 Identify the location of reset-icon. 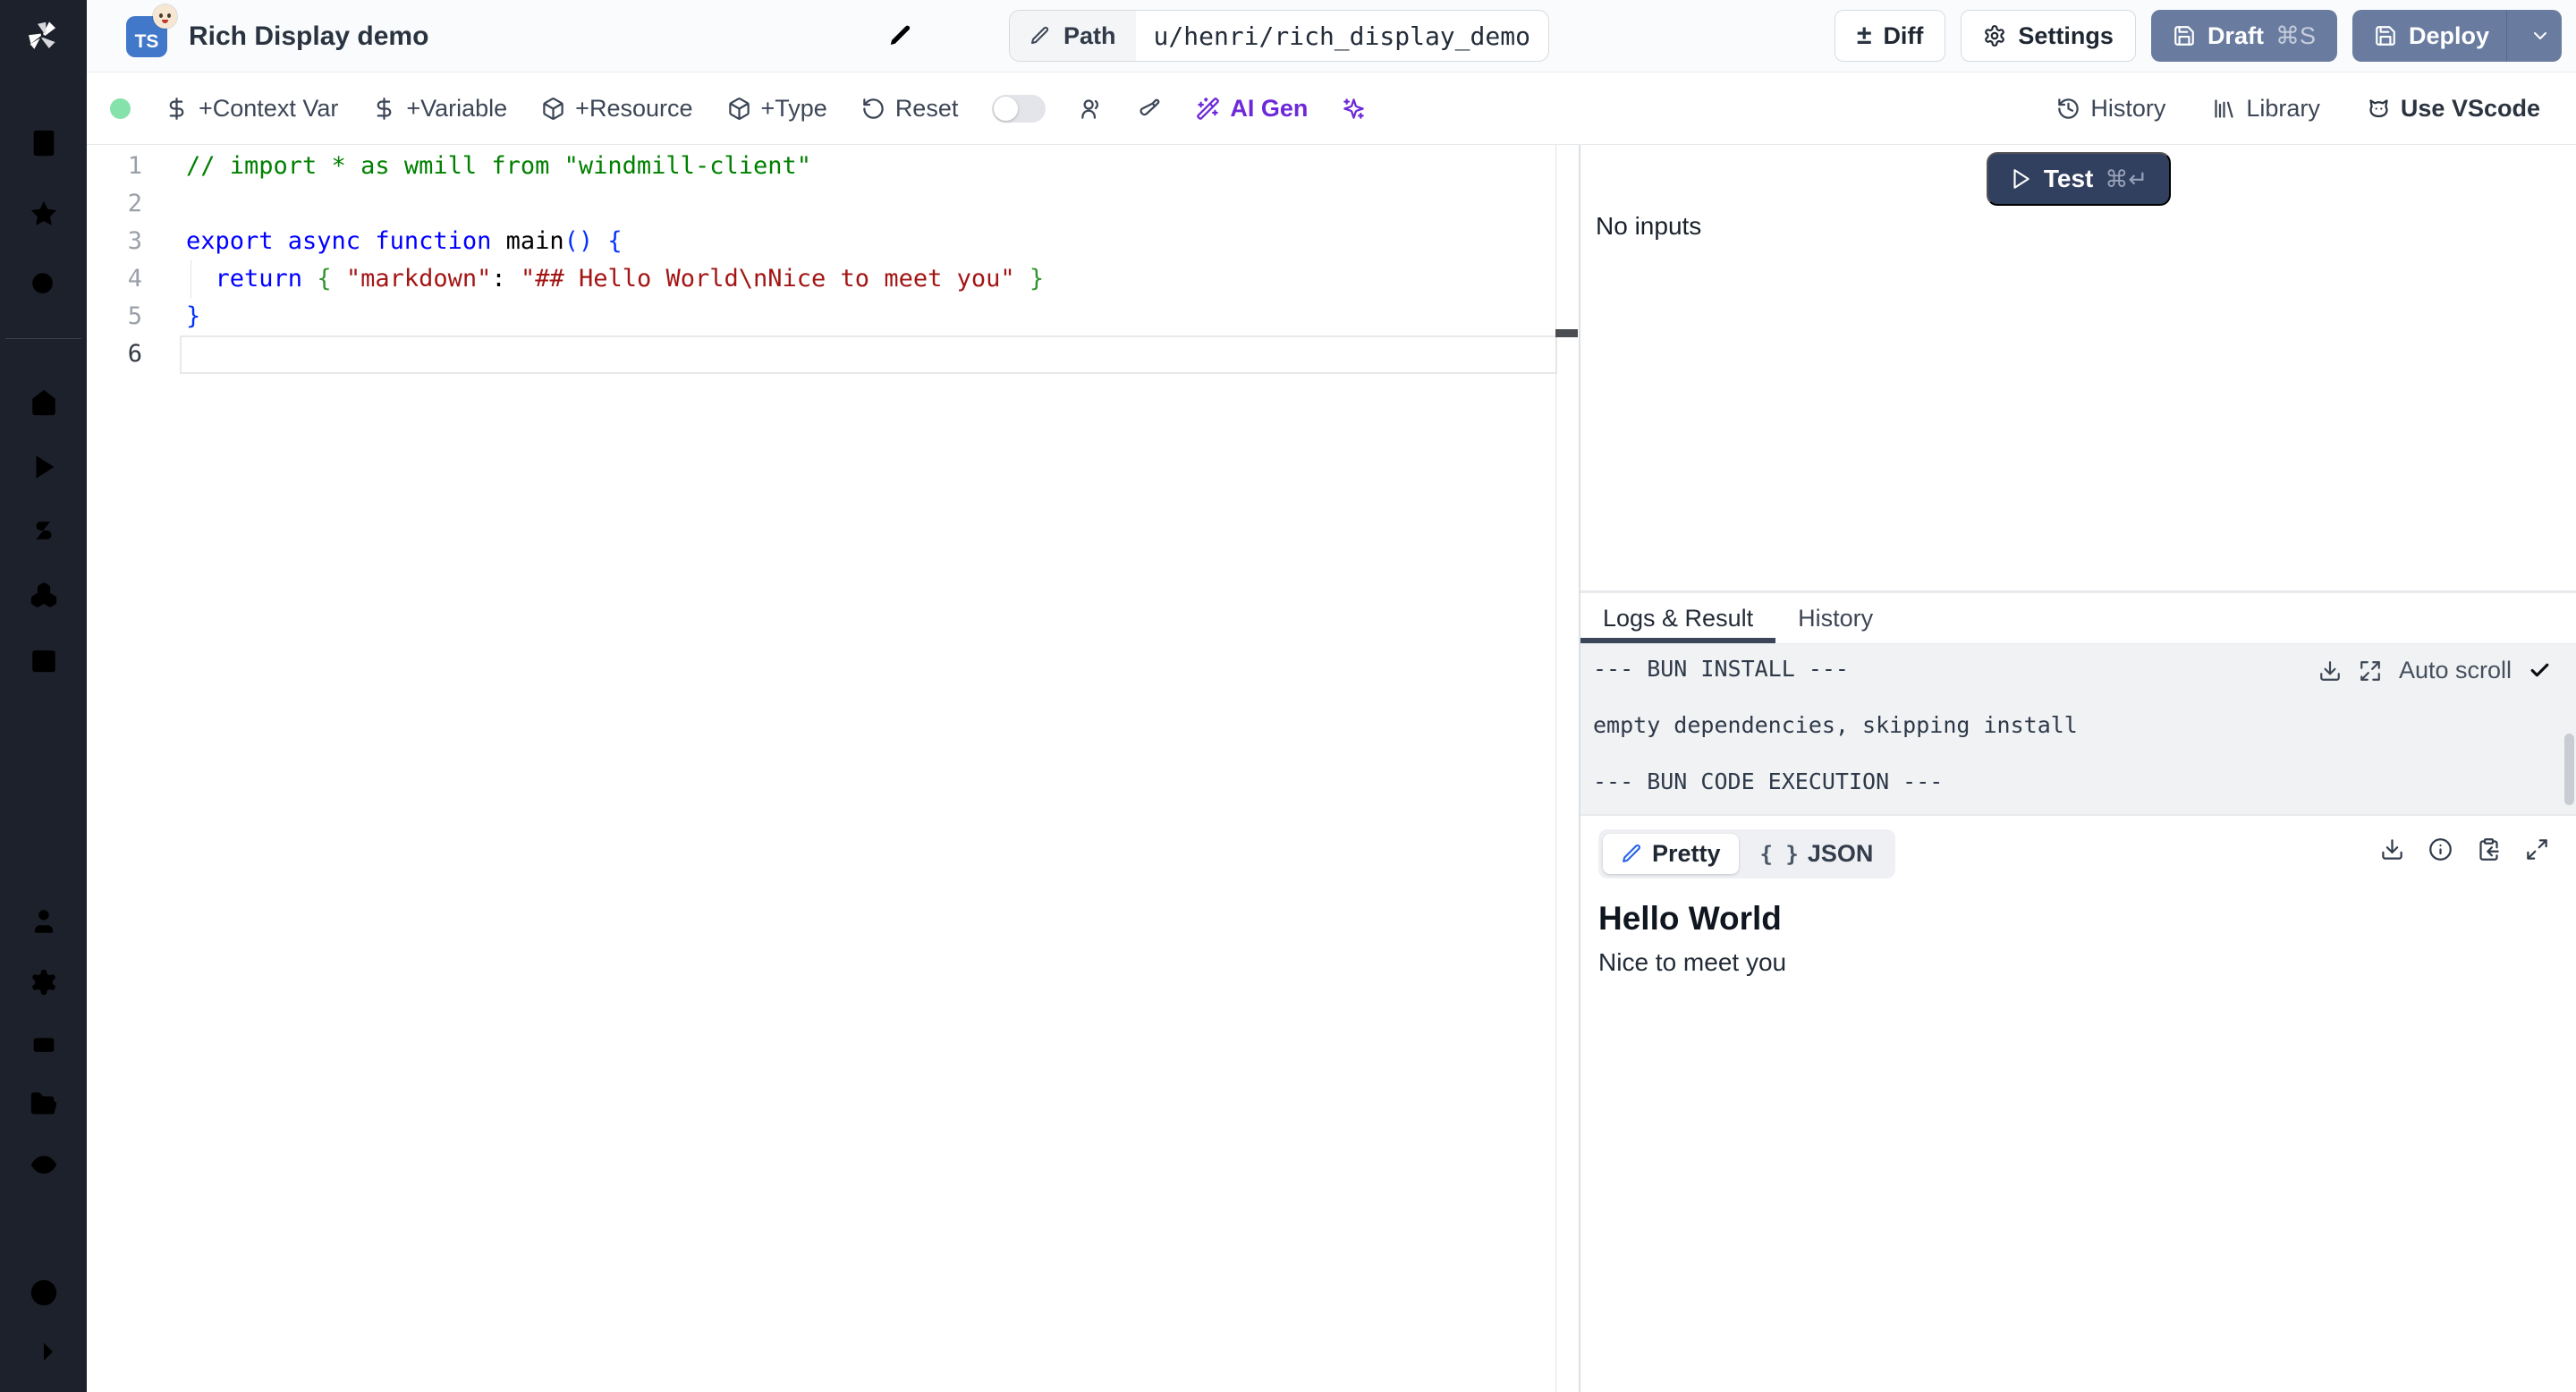
(873, 109).